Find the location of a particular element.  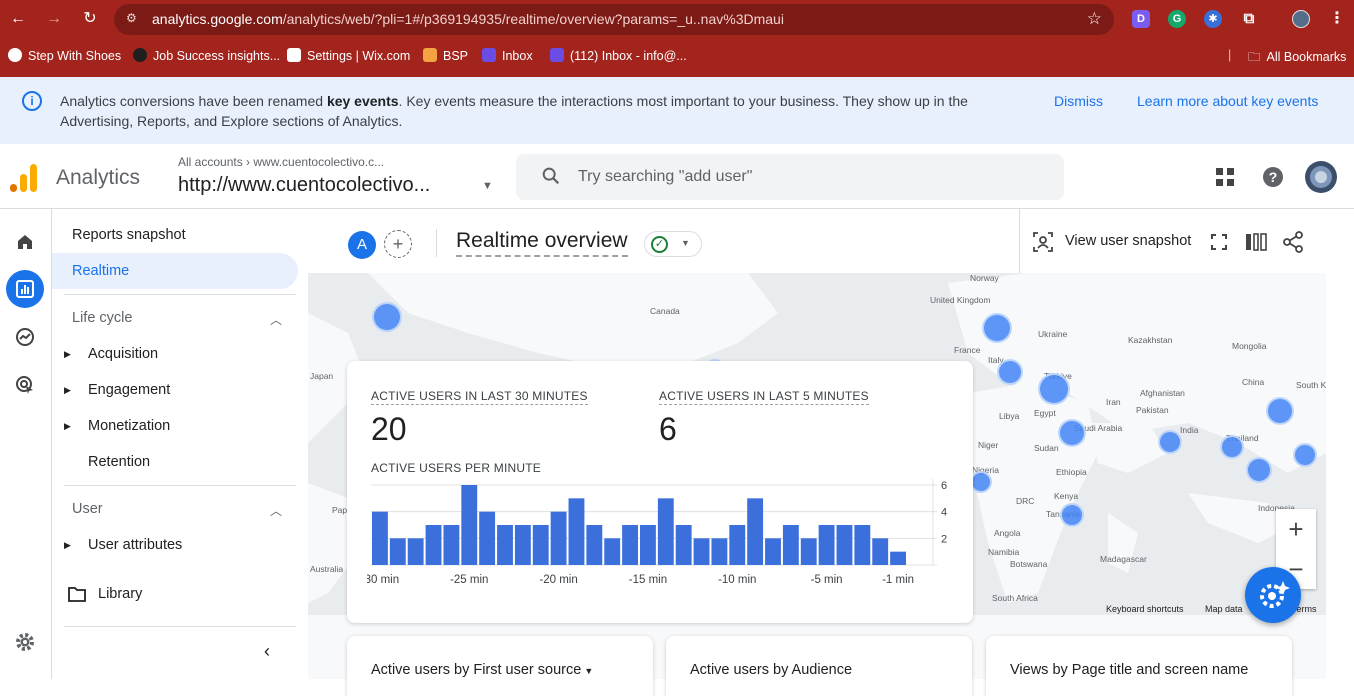

explore-icon is located at coordinates (25, 337).